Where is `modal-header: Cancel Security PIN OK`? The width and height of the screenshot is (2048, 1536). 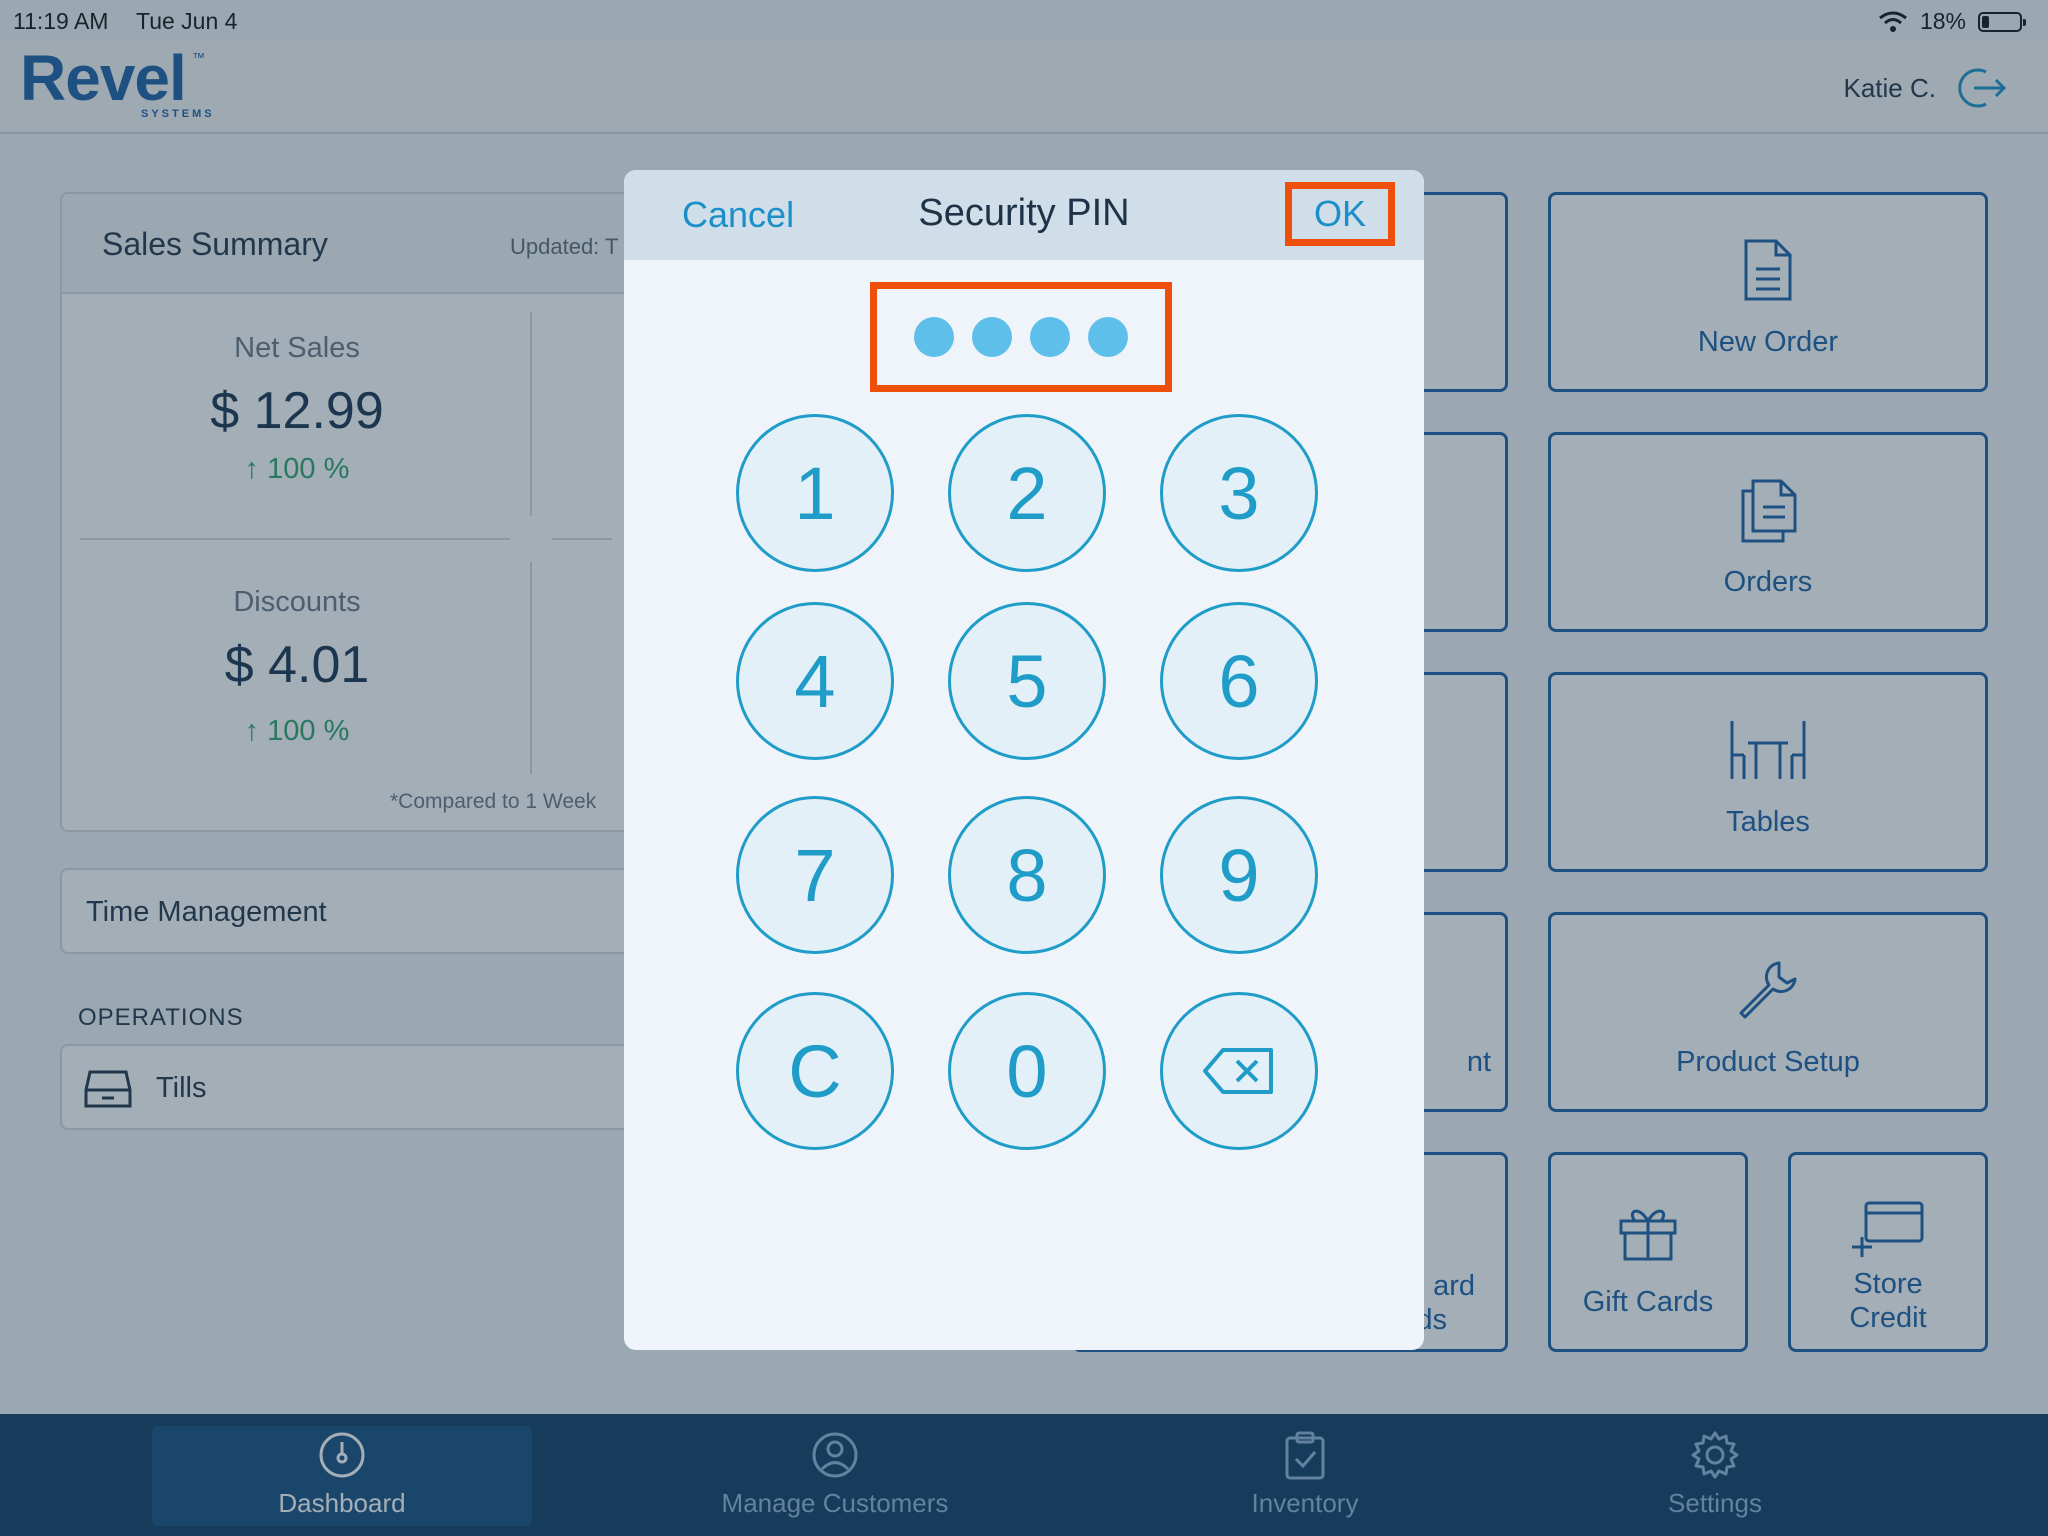 modal-header: Cancel Security PIN OK is located at coordinates (1024, 215).